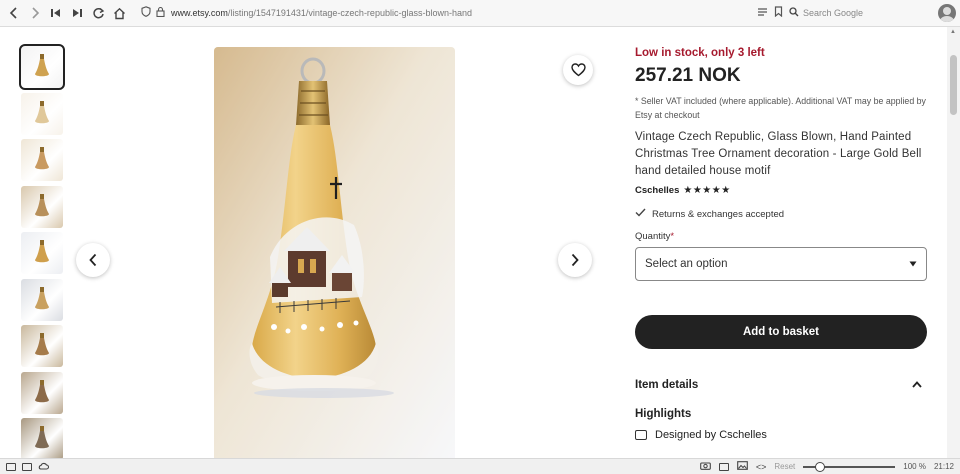 The image size is (960, 474). Describe the element at coordinates (199, 13) in the screenshot. I see `url-host: www.etsy.com` at that location.